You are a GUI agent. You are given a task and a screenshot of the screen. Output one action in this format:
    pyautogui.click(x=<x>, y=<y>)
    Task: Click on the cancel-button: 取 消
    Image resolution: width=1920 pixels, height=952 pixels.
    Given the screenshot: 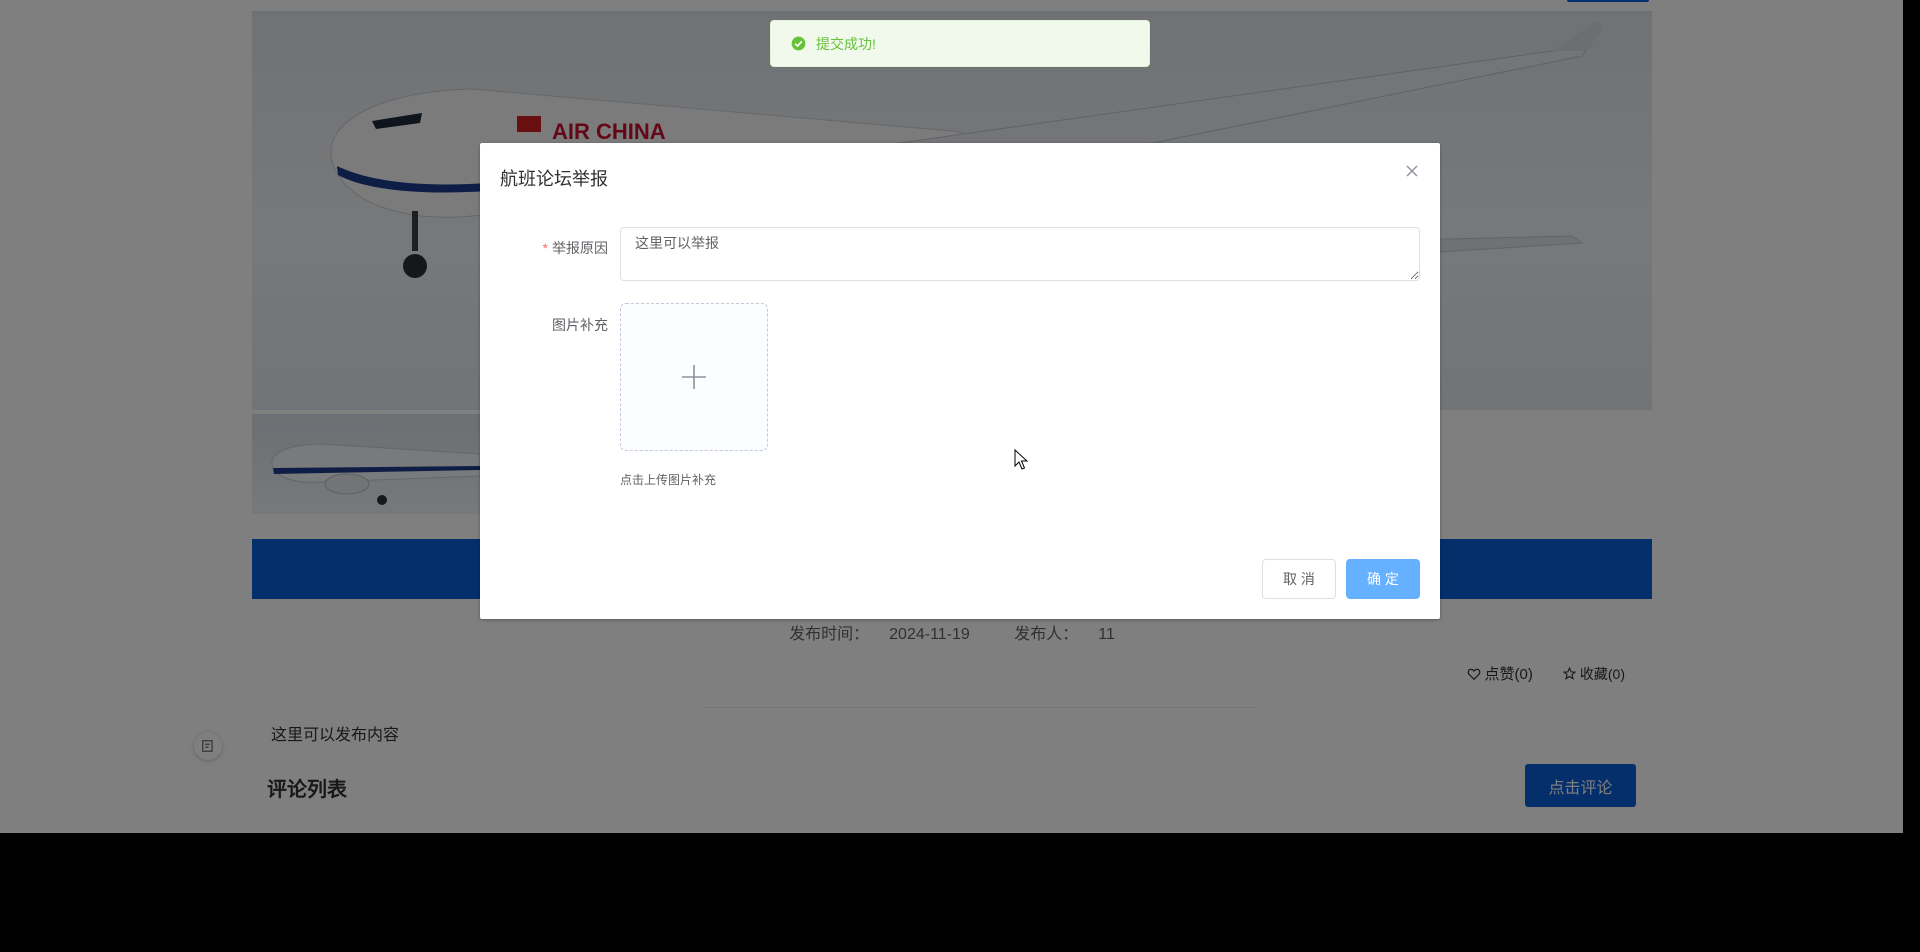 What is the action you would take?
    pyautogui.click(x=1299, y=579)
    